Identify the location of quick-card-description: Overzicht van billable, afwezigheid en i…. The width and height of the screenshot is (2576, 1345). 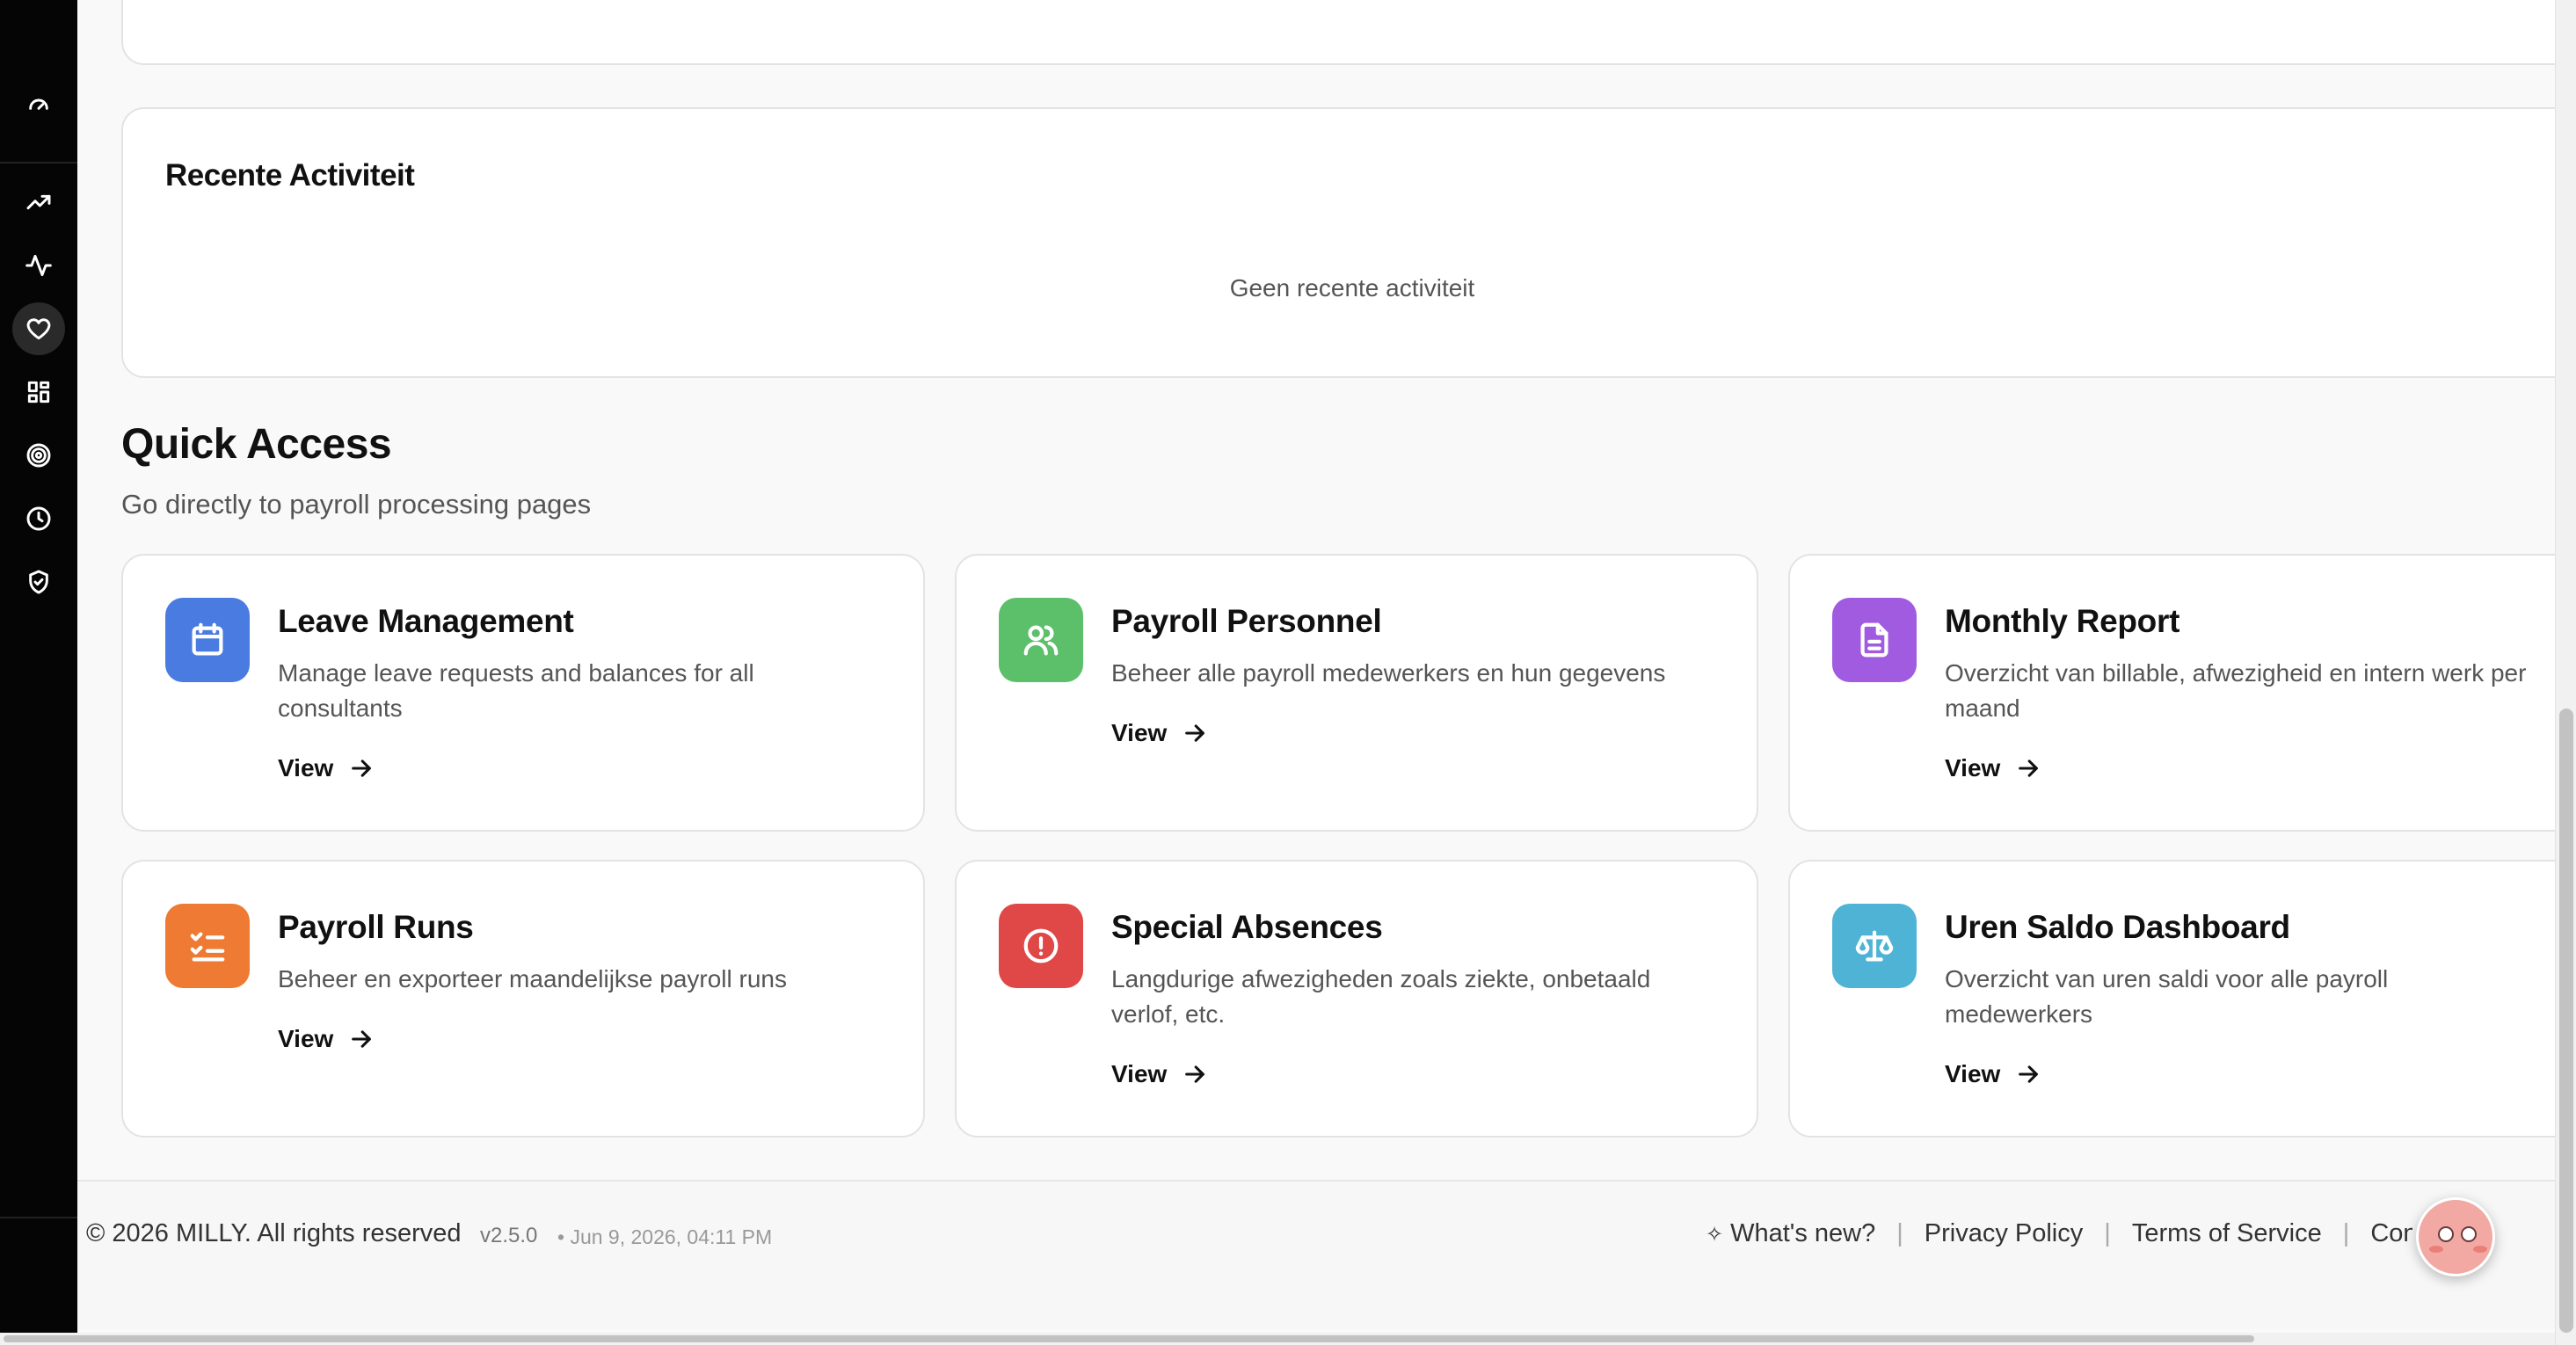
(2236, 691).